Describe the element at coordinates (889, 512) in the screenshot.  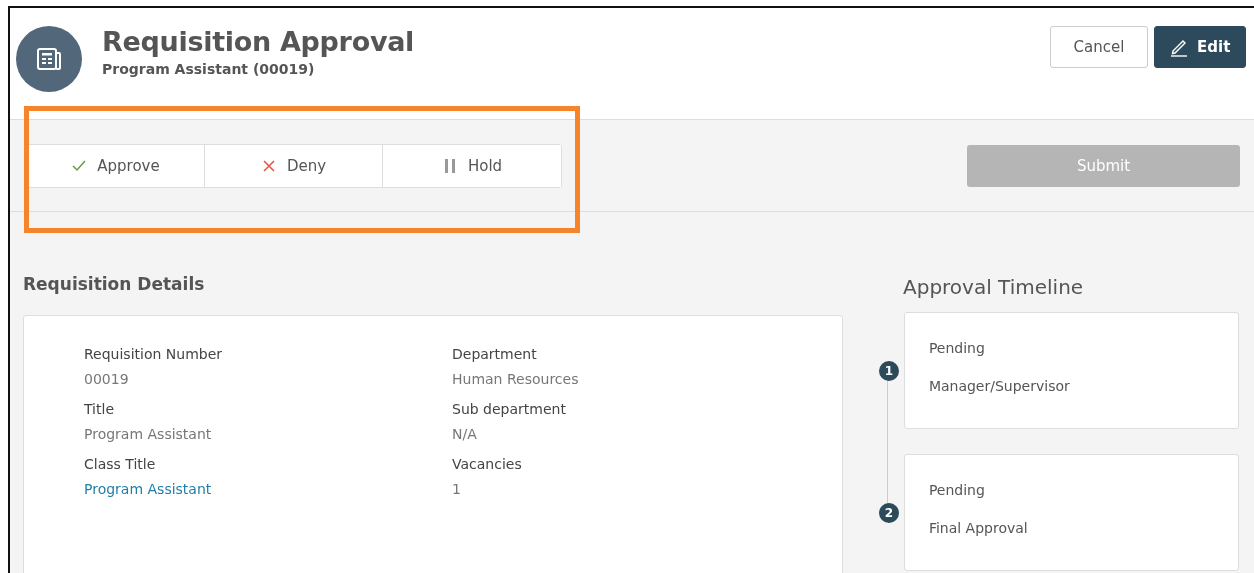
I see `step-number: 2` at that location.